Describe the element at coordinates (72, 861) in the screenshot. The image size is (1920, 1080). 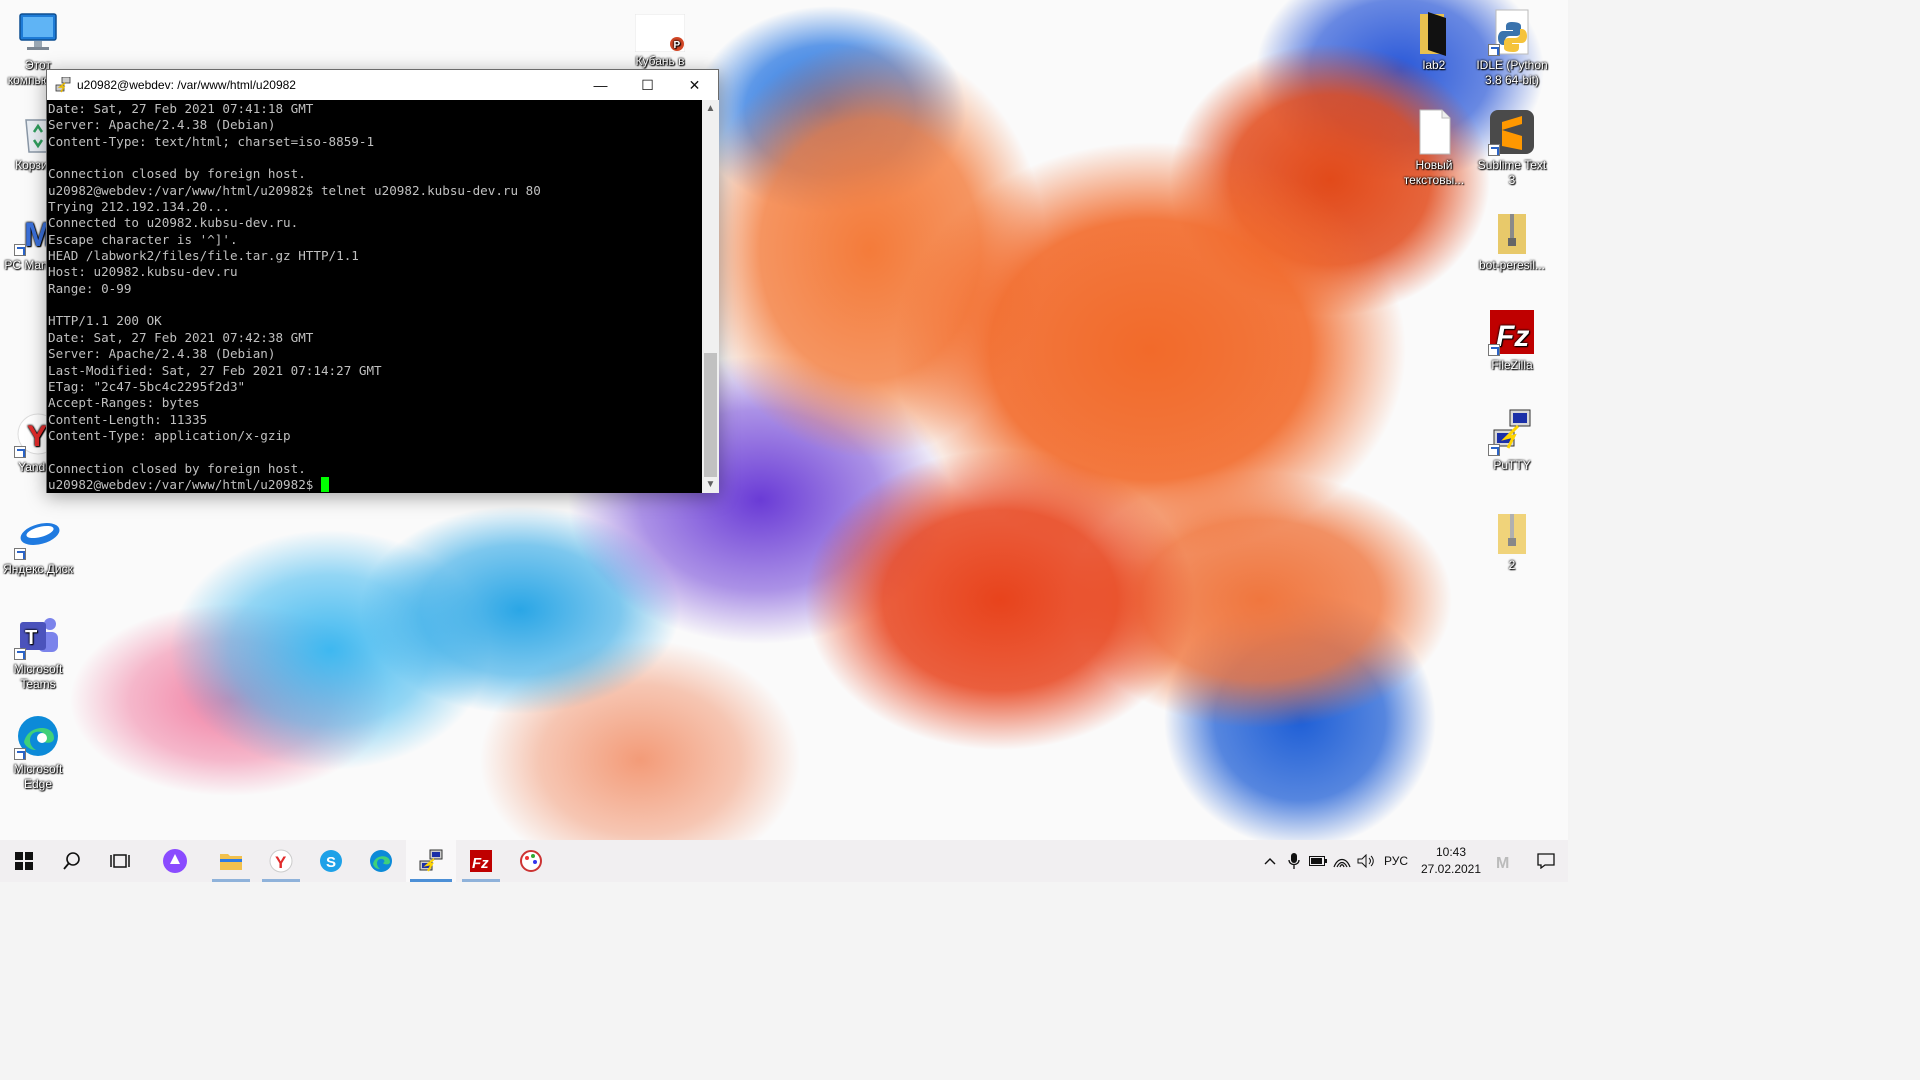
I see `search-button` at that location.